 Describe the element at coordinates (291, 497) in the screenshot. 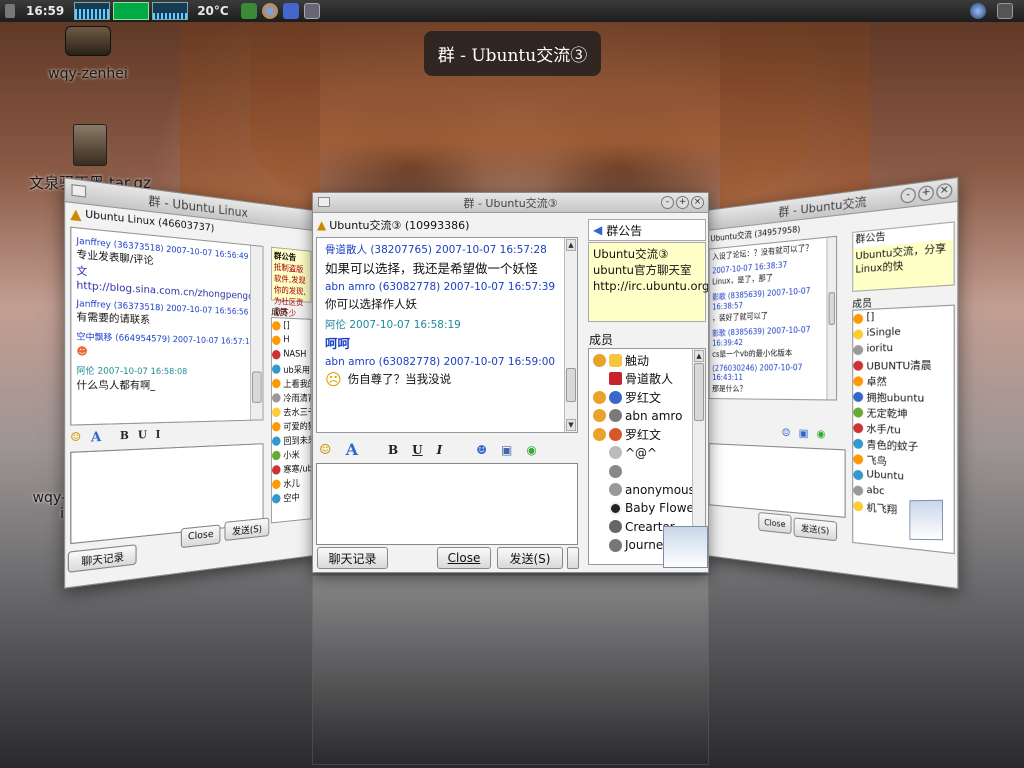

I see `member-item: 空中` at that location.